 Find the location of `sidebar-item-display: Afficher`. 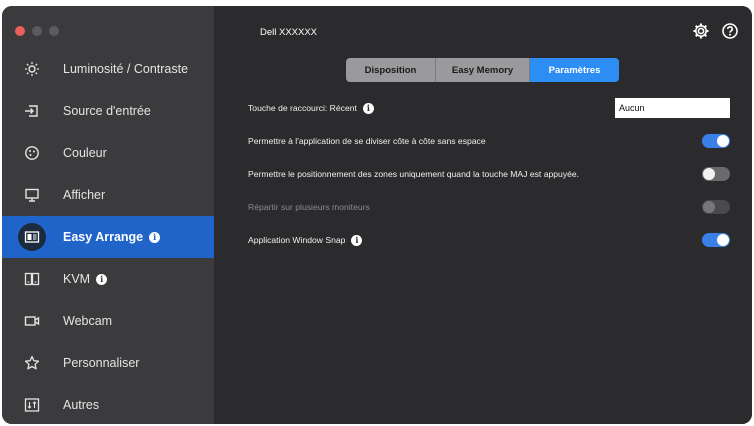

sidebar-item-display: Afficher is located at coordinates (108, 195).